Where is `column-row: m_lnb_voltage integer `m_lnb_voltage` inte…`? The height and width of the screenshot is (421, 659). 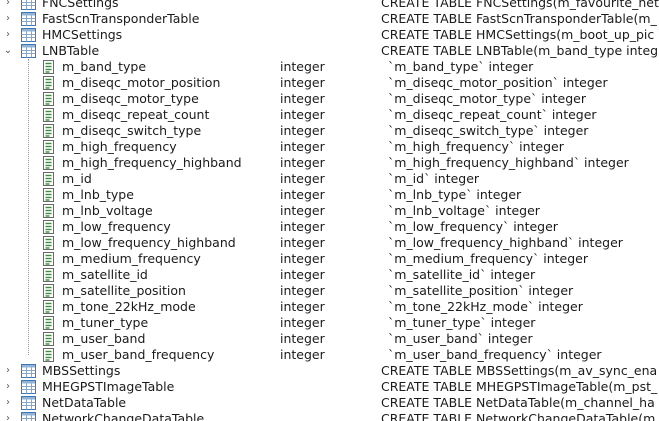
column-row: m_lnb_voltage integer `m_lnb_voltage` inte… is located at coordinates (329, 211).